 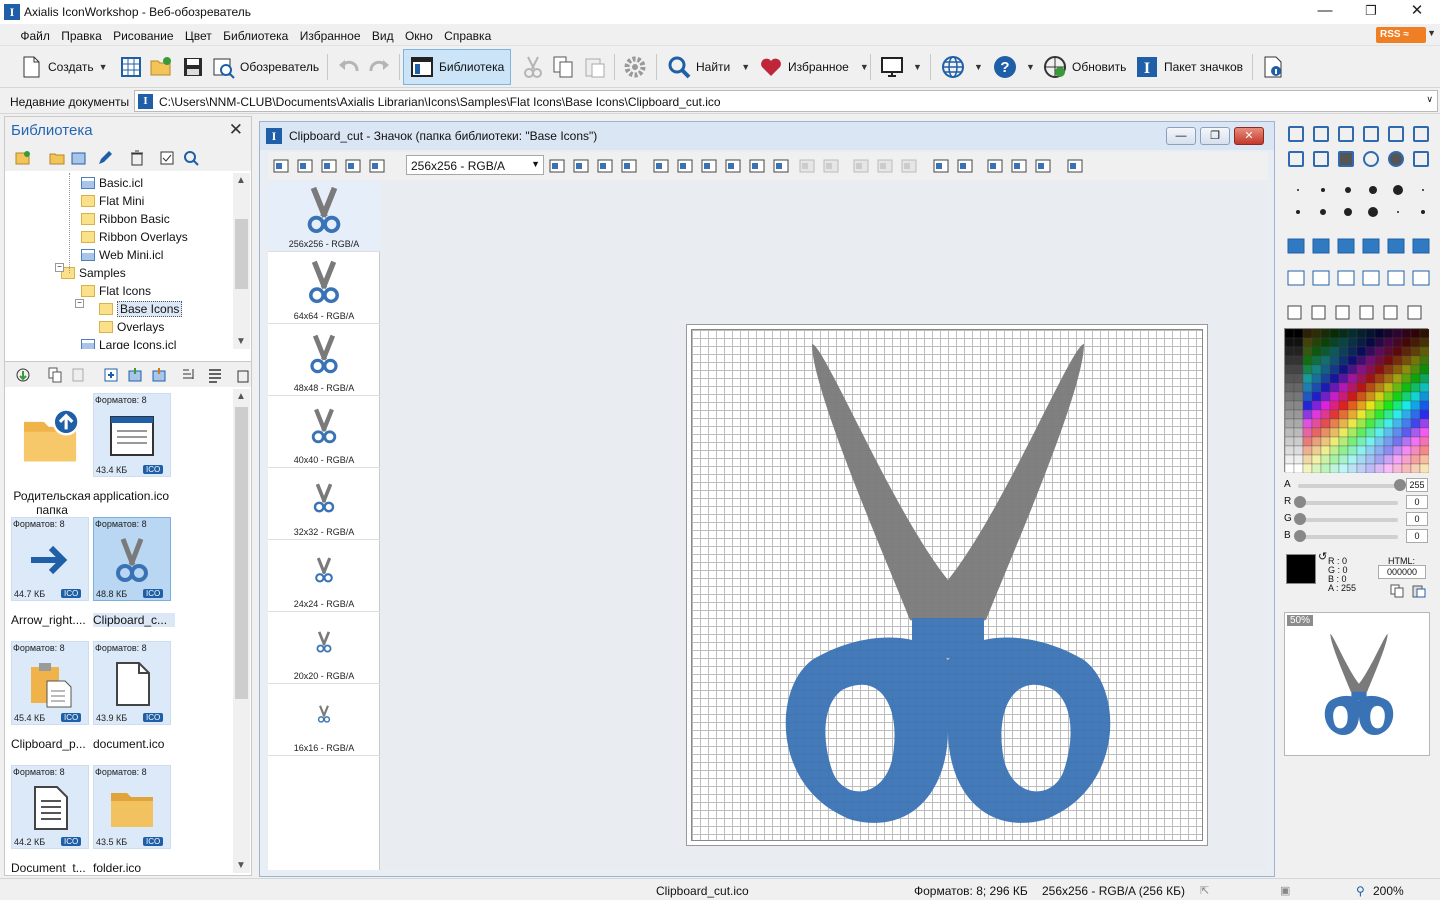 I want to click on menu-edit: Правка, so click(x=81, y=33).